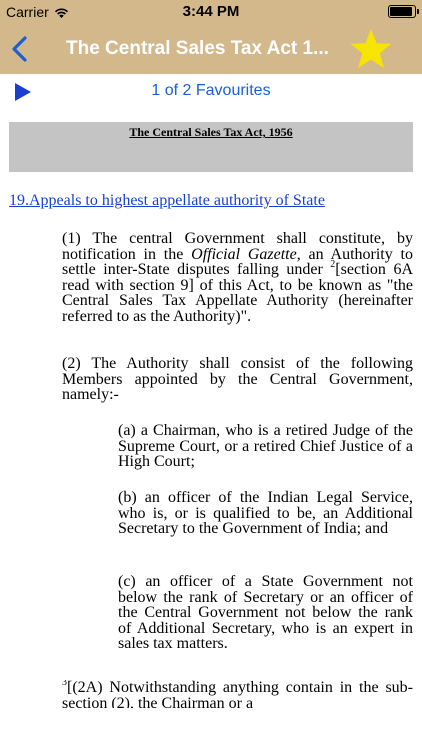  I want to click on act-title: The Central Sales Tax Act, 1956, so click(211, 132).